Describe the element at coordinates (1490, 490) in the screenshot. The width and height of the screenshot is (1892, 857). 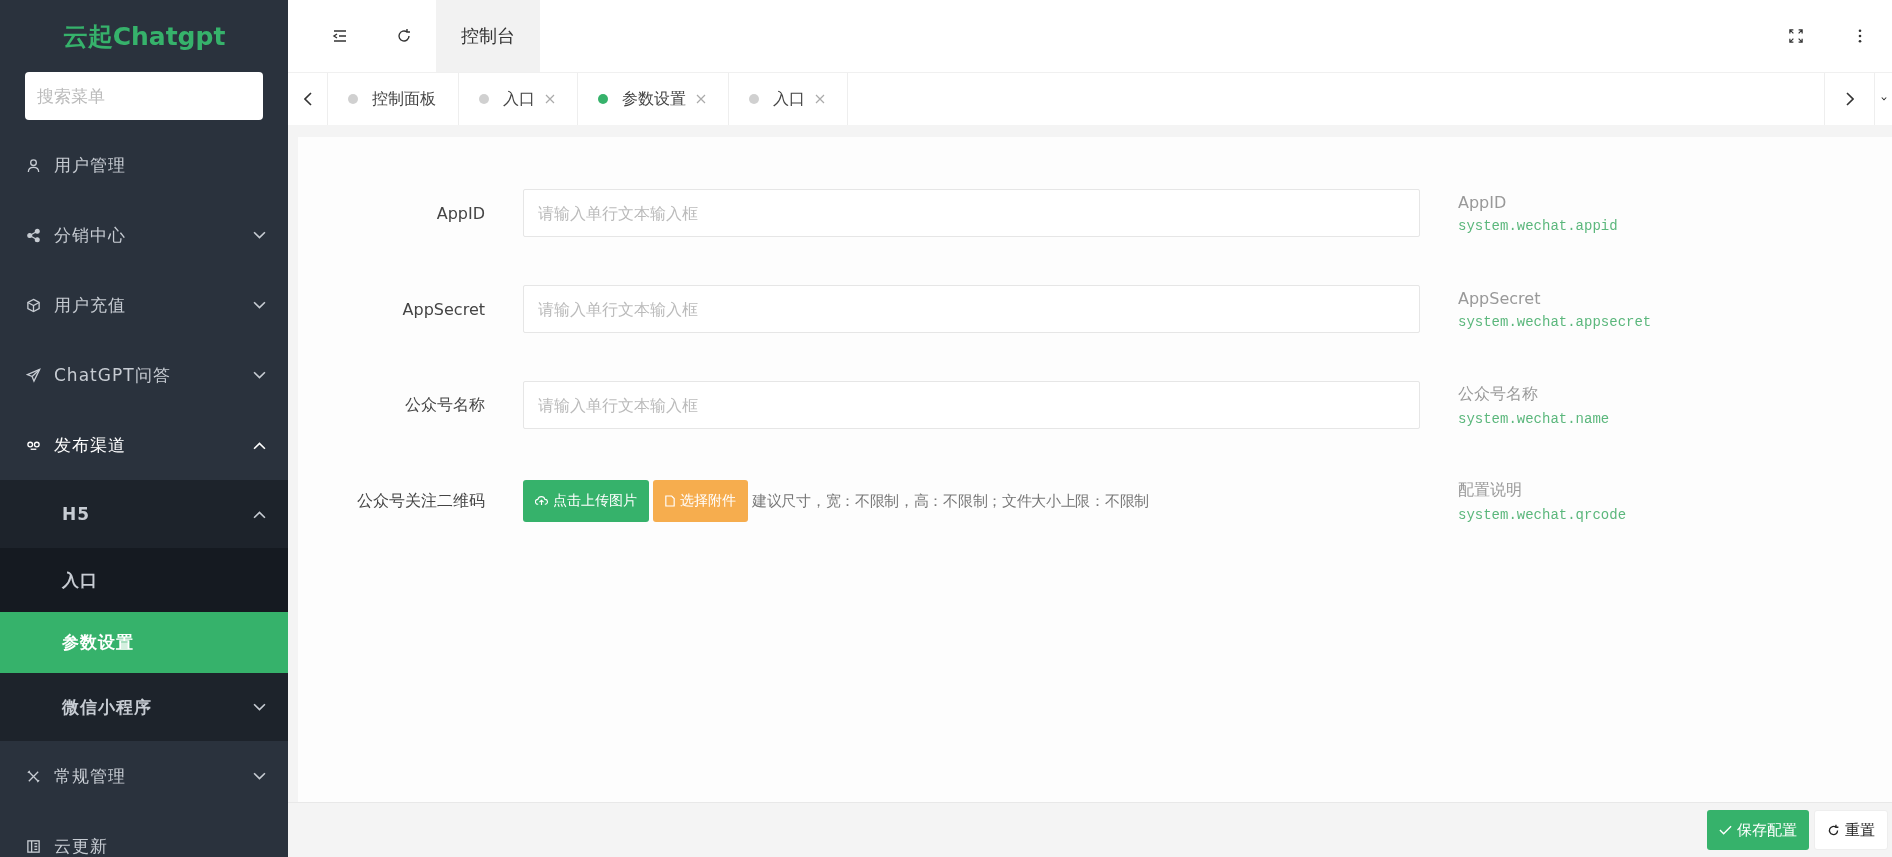
I see `note-title: 配置说明` at that location.